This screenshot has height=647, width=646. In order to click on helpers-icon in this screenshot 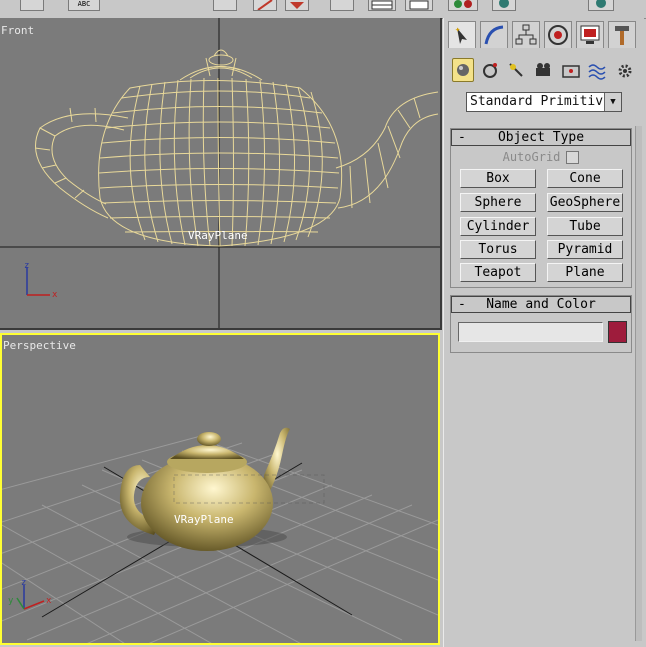, I will do `click(571, 70)`.